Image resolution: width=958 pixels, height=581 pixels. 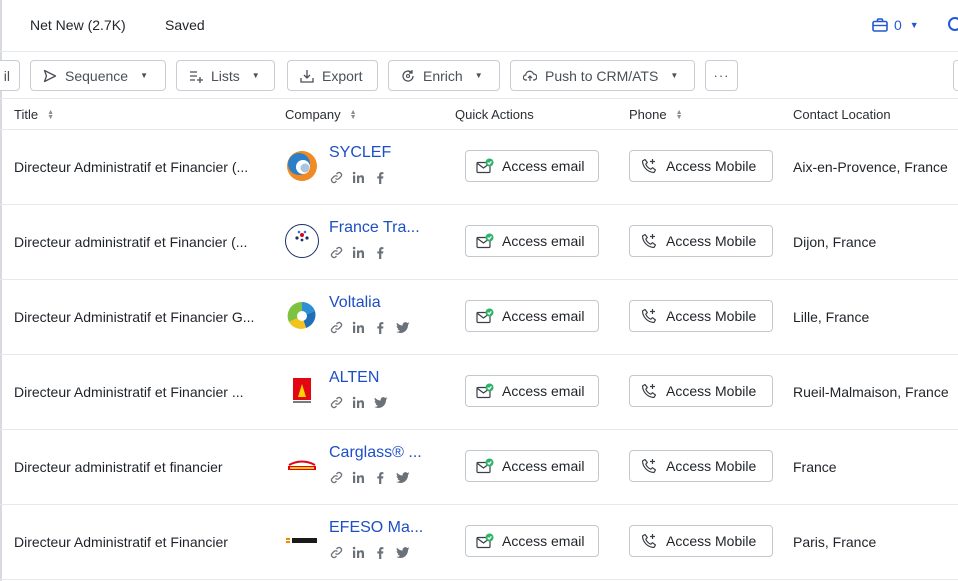 I want to click on refresh-icon, so click(x=408, y=75).